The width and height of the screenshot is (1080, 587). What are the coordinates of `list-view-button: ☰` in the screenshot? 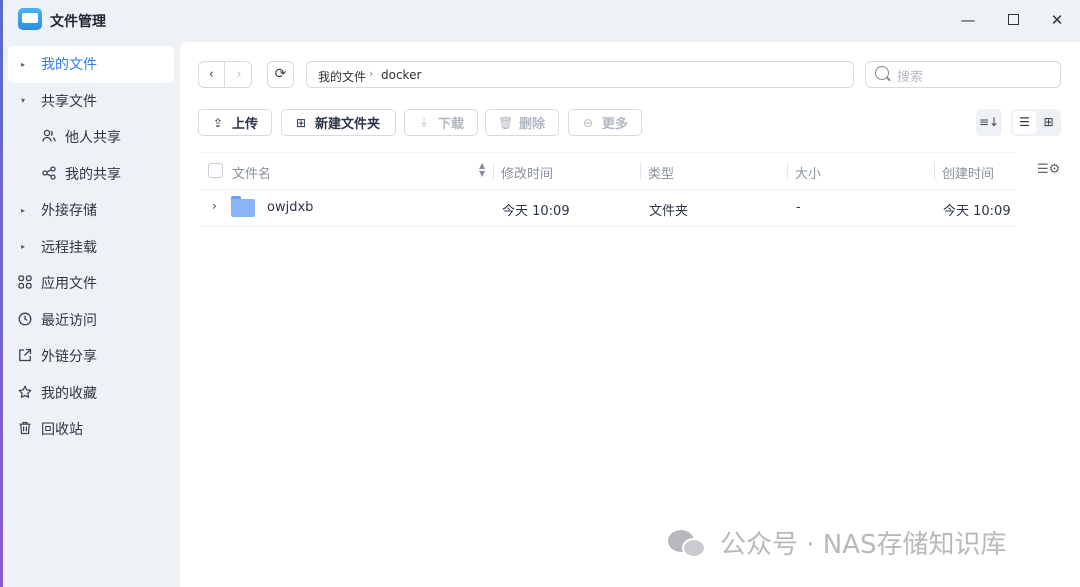 It's located at (1024, 122).